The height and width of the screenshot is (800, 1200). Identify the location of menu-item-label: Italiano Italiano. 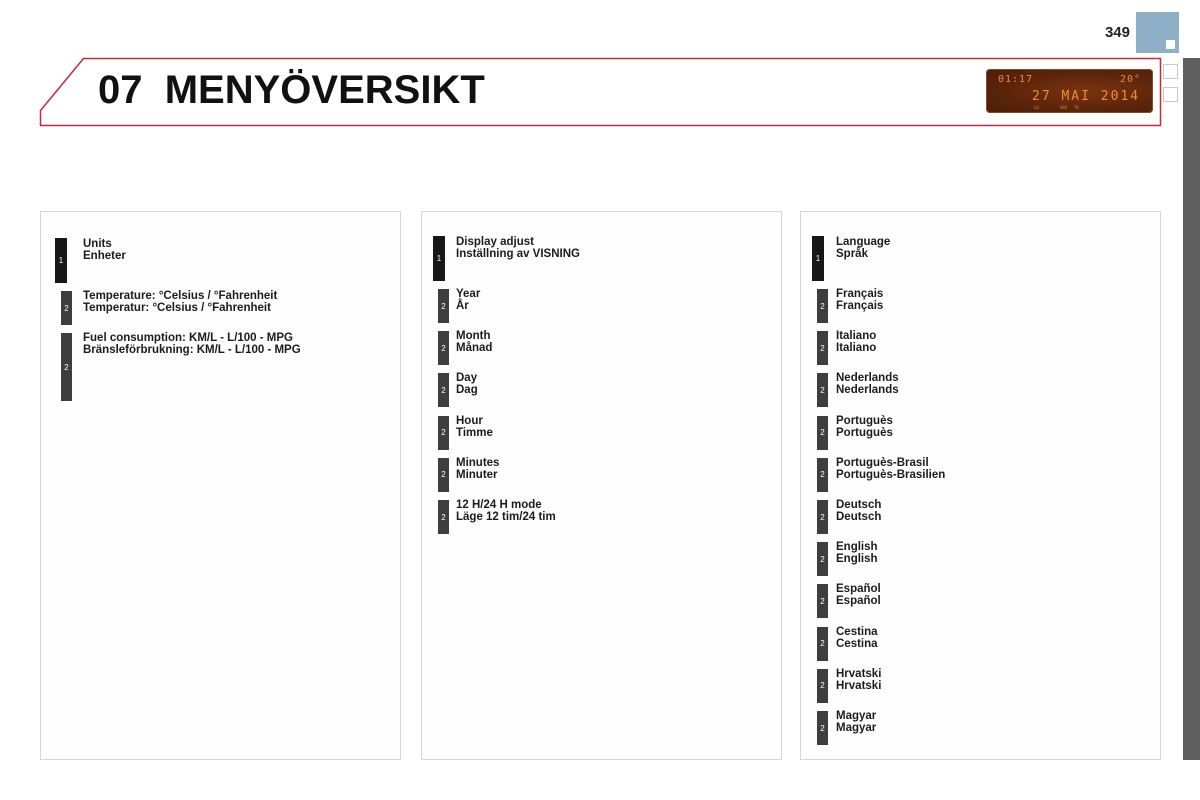
(856, 342).